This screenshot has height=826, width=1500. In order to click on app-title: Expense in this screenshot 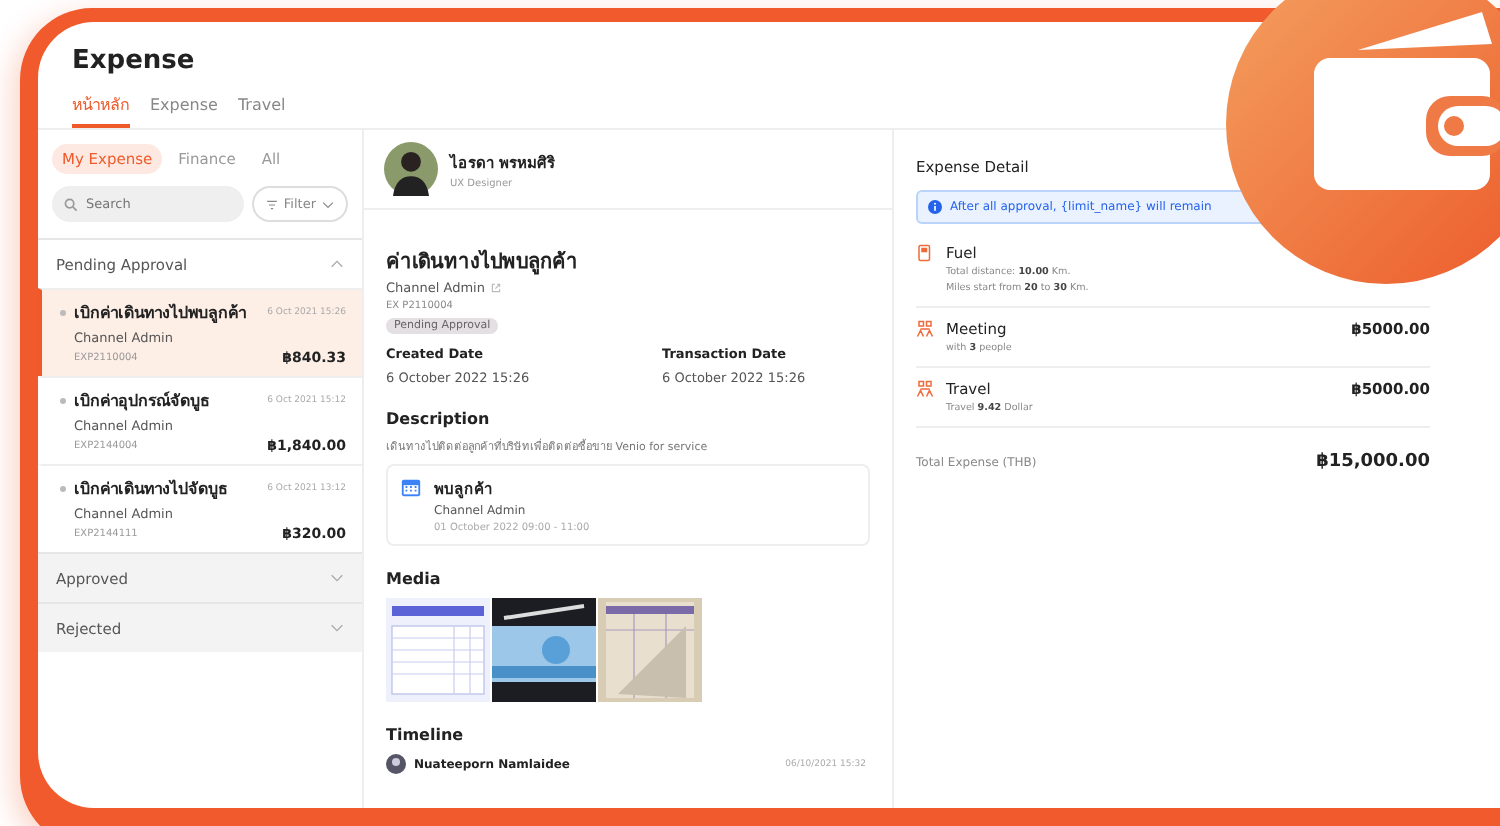, I will do `click(134, 61)`.